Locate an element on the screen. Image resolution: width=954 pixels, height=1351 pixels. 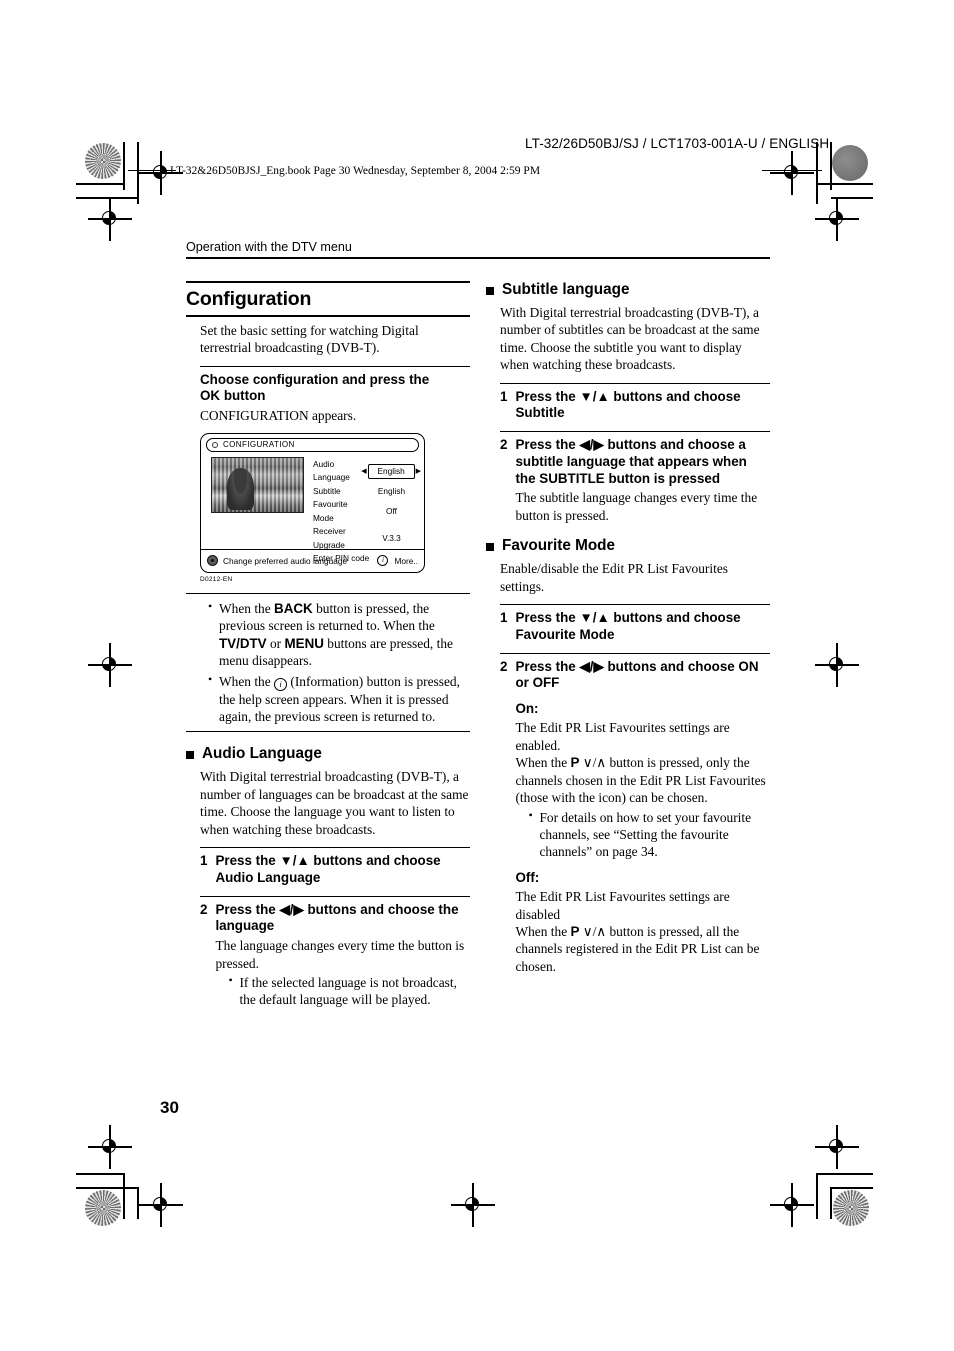
note1-e: or is located at coordinates (275, 643).